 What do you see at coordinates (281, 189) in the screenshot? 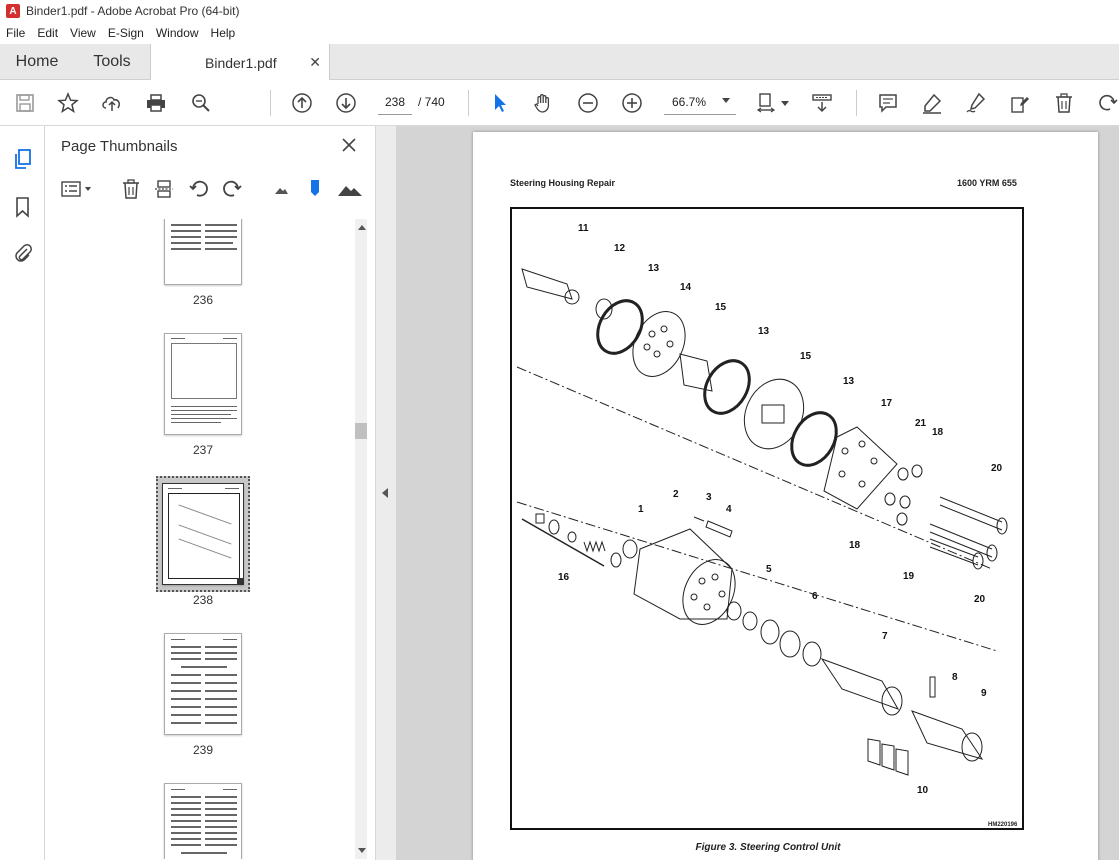
I see `thumbnail-small-icon` at bounding box center [281, 189].